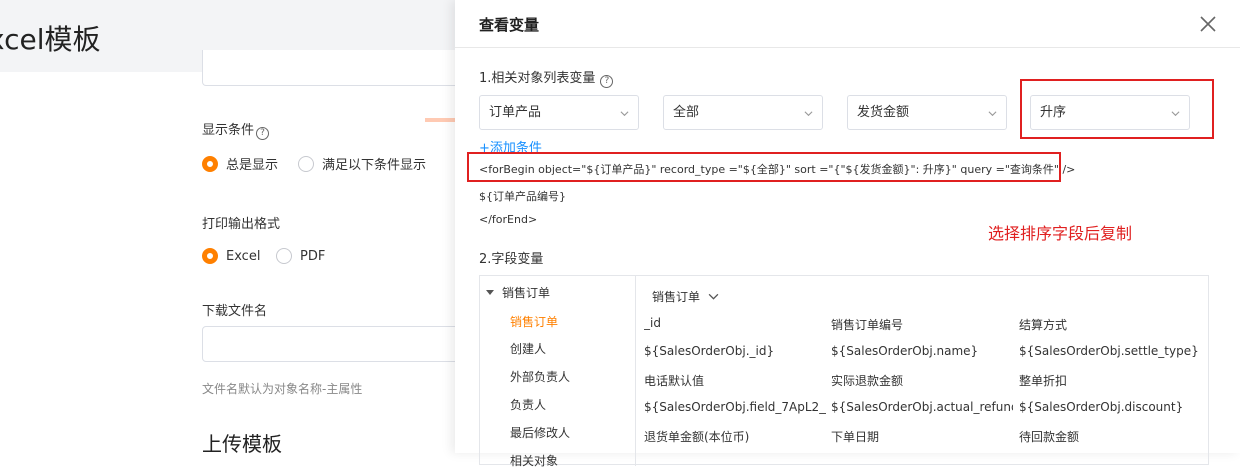 The height and width of the screenshot is (469, 1240). I want to click on tree-item-external-owner: 外部负责人, so click(540, 376).